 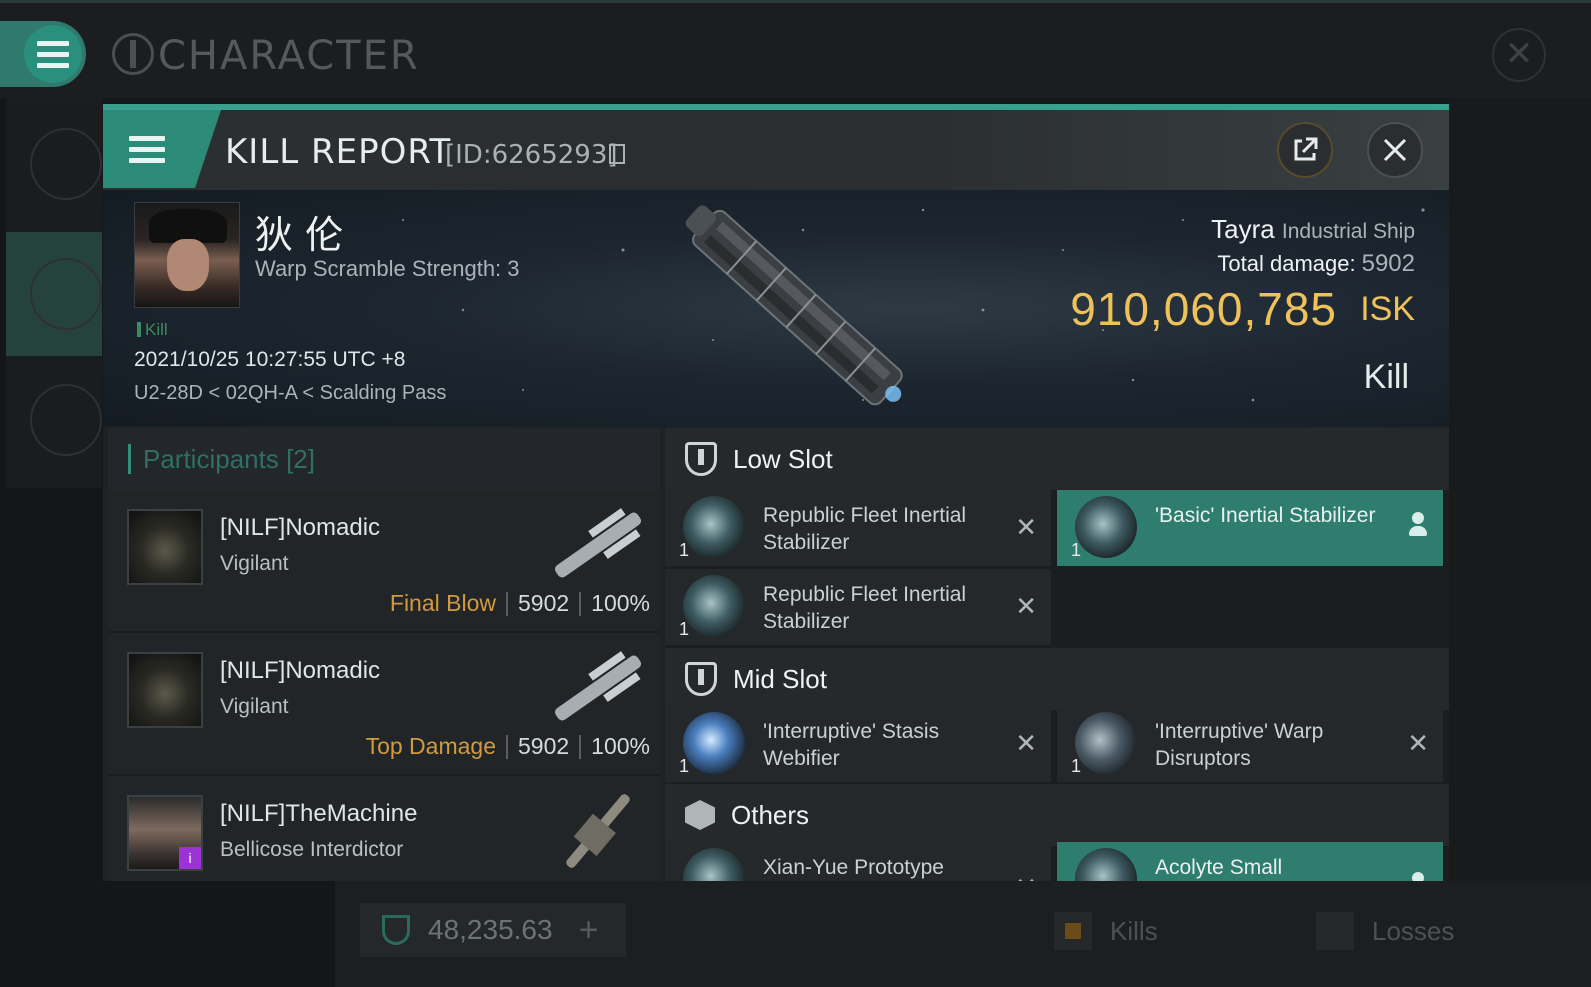 I want to click on others-header: Others, so click(x=1057, y=815).